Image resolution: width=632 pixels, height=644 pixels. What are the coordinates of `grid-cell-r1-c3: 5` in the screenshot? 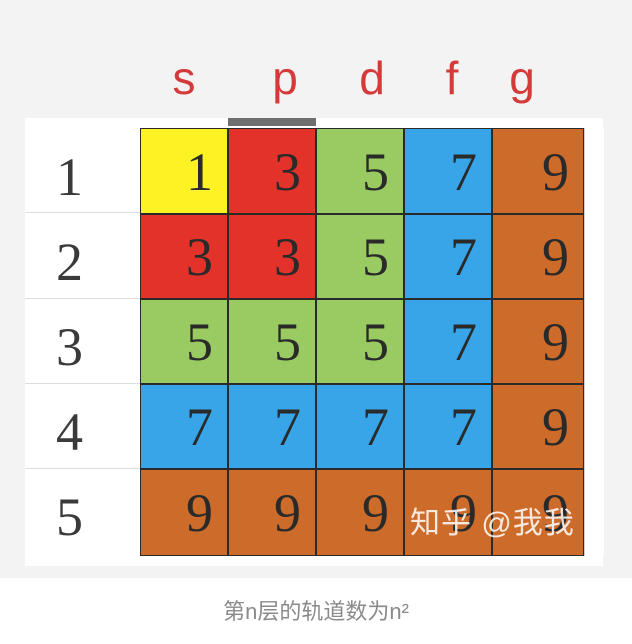 It's located at (360, 171).